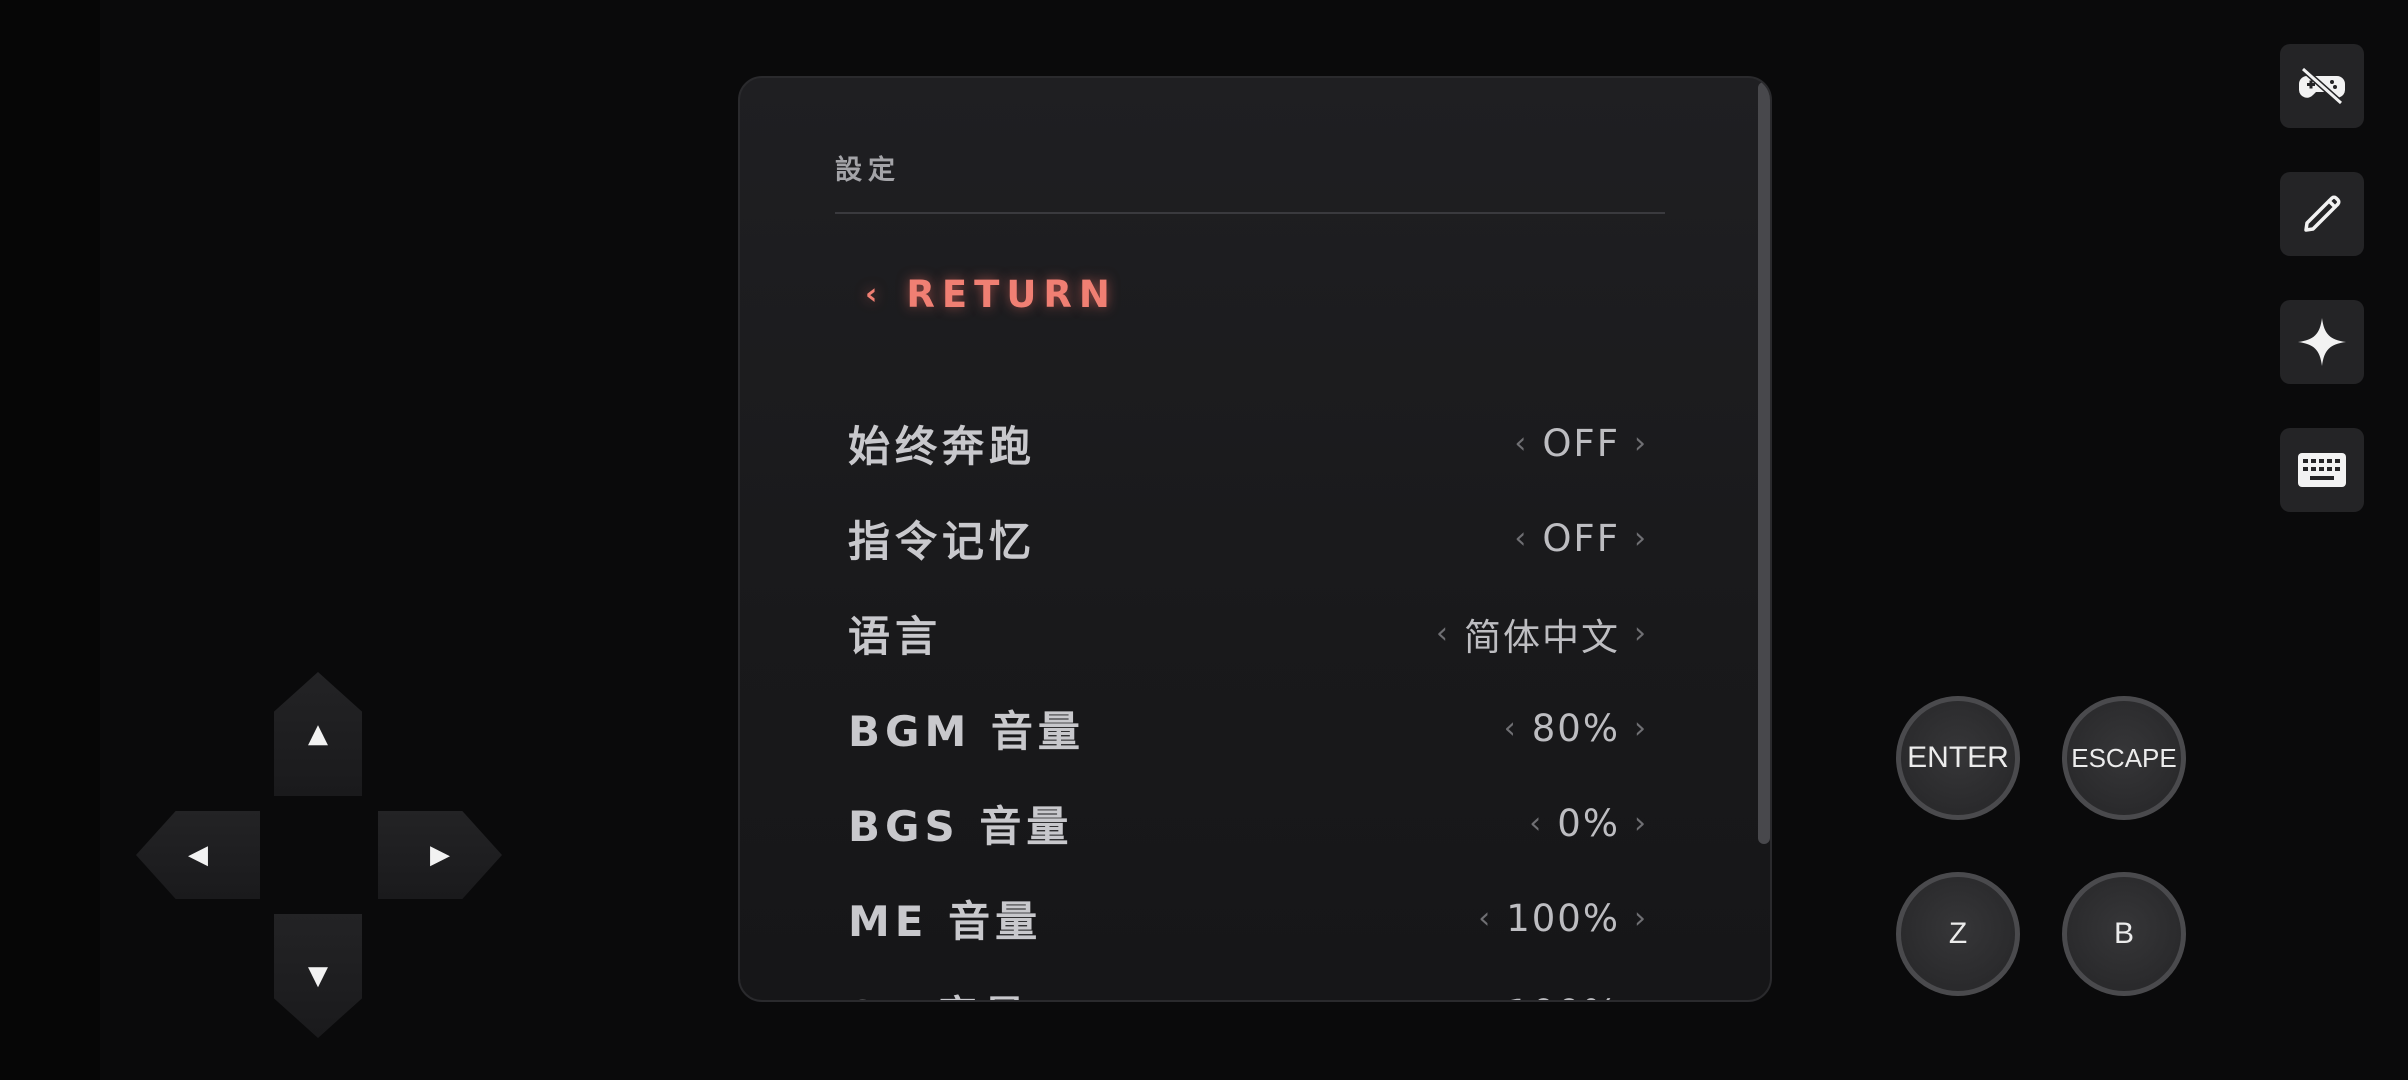 The image size is (2408, 1080). What do you see at coordinates (198, 855) in the screenshot?
I see `arrow-left-icon: ◀` at bounding box center [198, 855].